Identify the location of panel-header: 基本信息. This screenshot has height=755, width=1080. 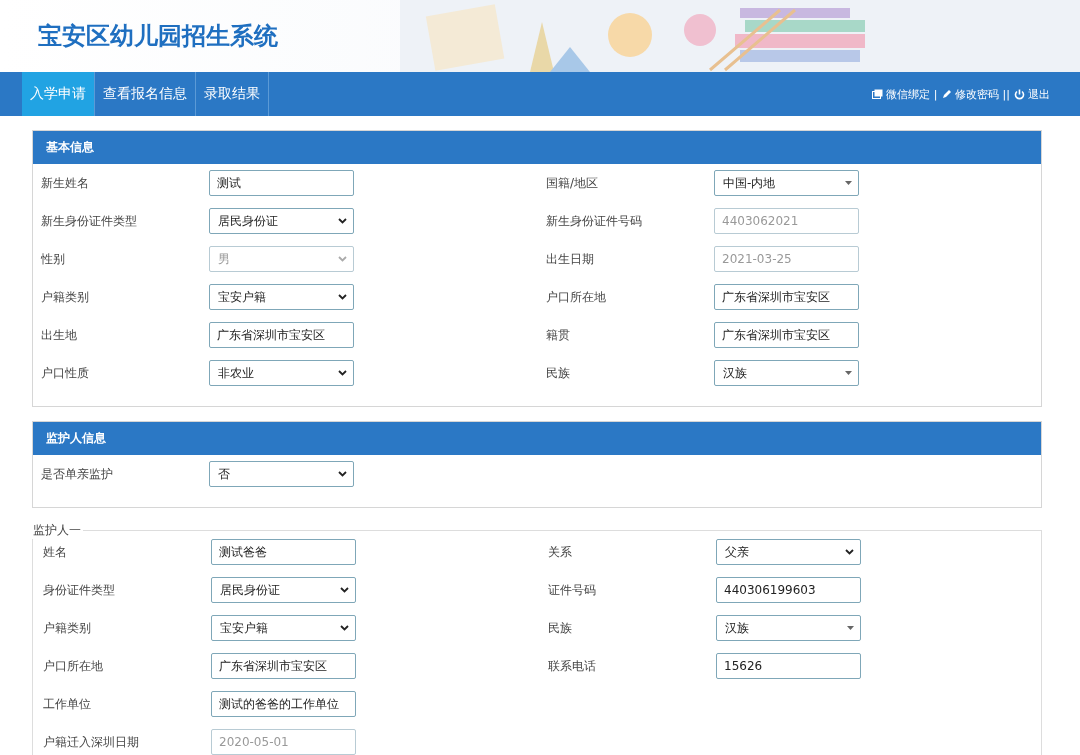
(537, 147).